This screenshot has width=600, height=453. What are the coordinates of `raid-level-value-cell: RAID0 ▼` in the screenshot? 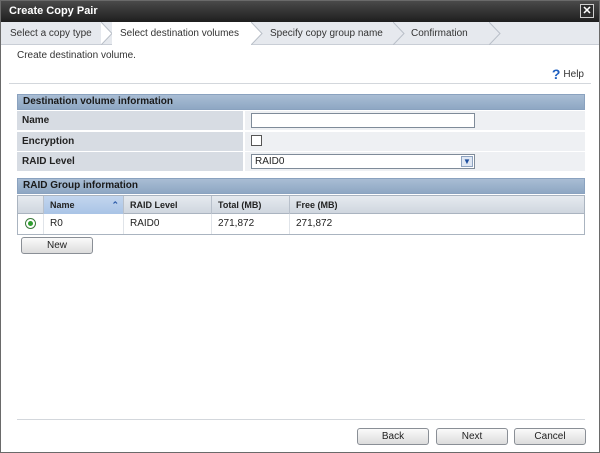 It's located at (415, 162).